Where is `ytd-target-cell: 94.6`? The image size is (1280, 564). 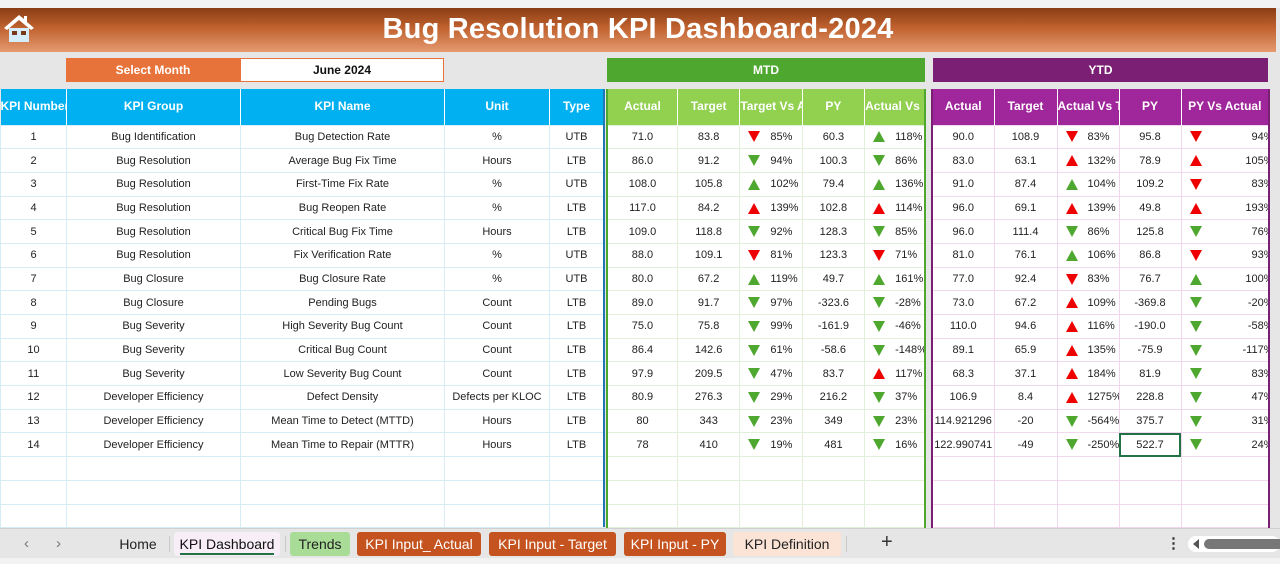 ytd-target-cell: 94.6 is located at coordinates (1025, 326).